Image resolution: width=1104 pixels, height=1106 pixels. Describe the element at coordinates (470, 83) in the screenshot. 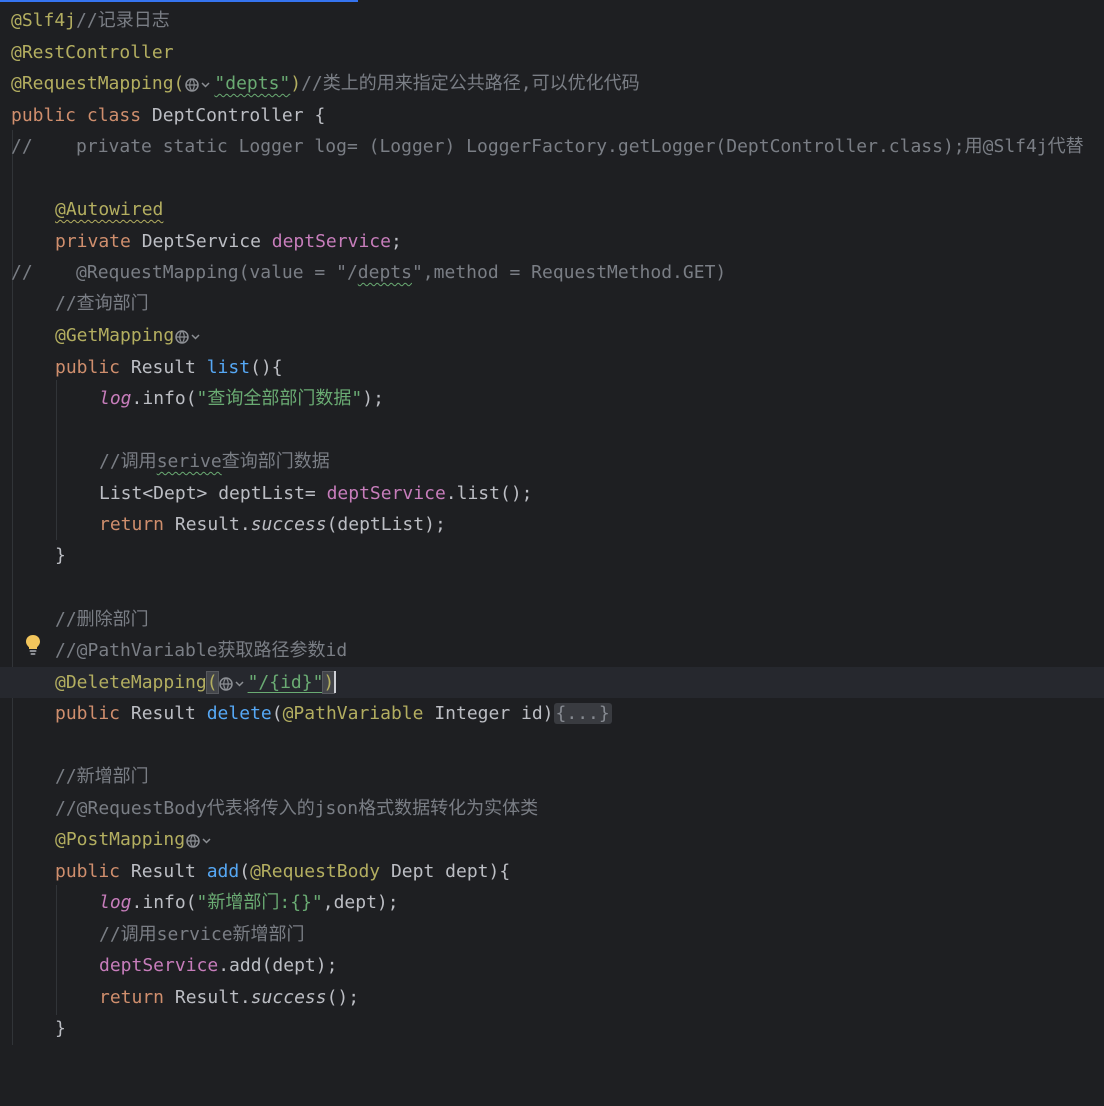

I see `comment: //类上的用来指定公共路径,可以优化代码` at that location.